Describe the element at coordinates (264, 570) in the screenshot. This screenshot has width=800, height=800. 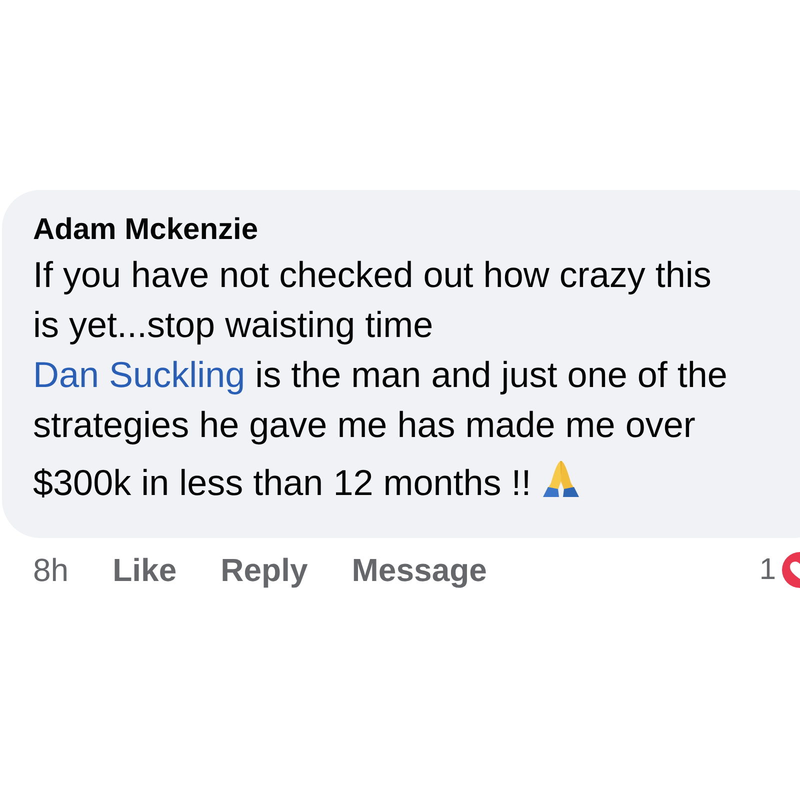
I see `action-link: Reply` at that location.